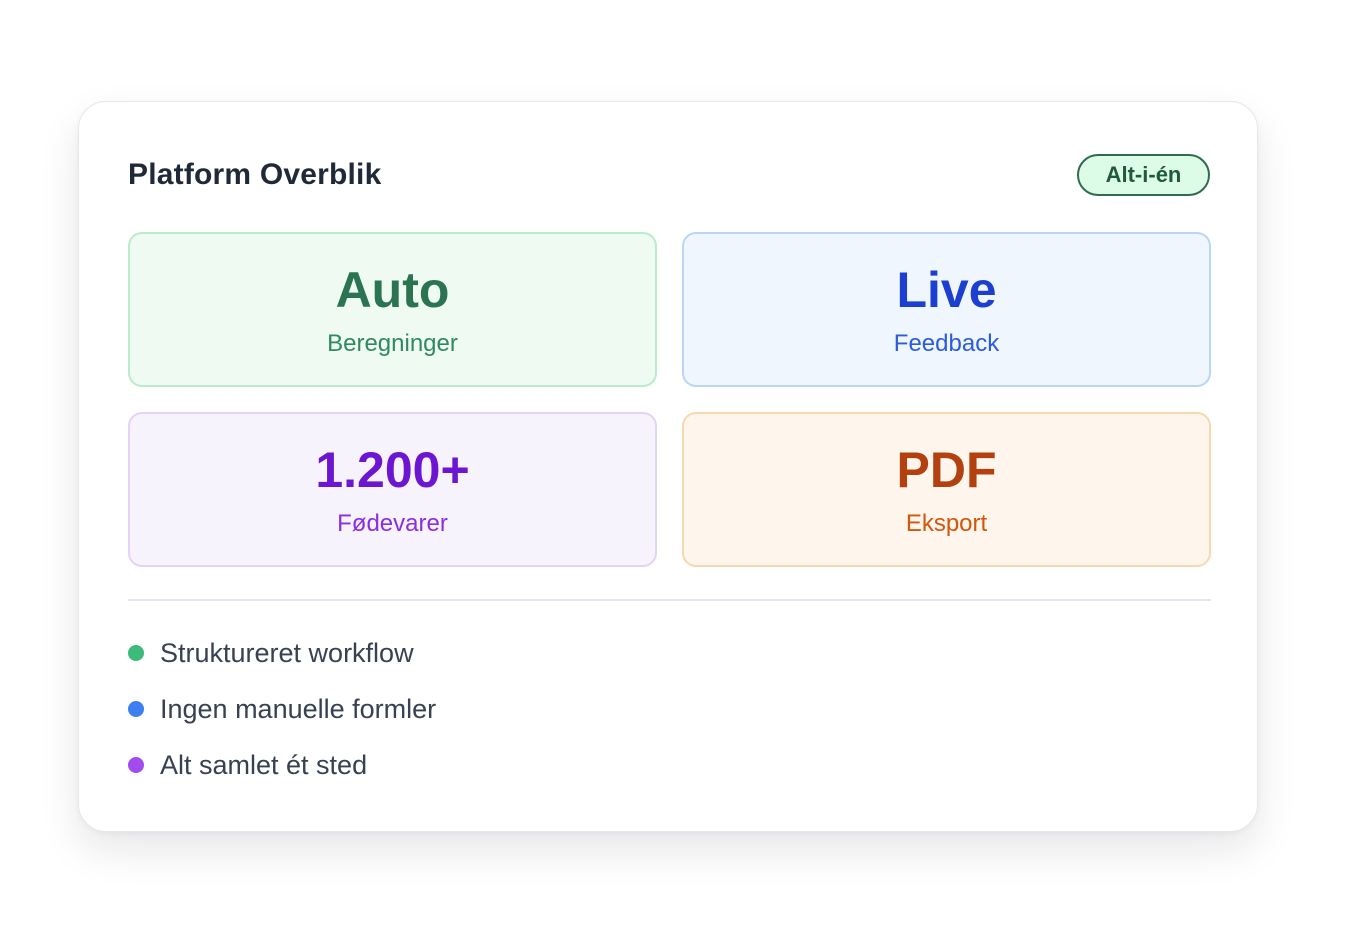  I want to click on feature-item-one-place: Alt samlet ét sted, so click(247, 765).